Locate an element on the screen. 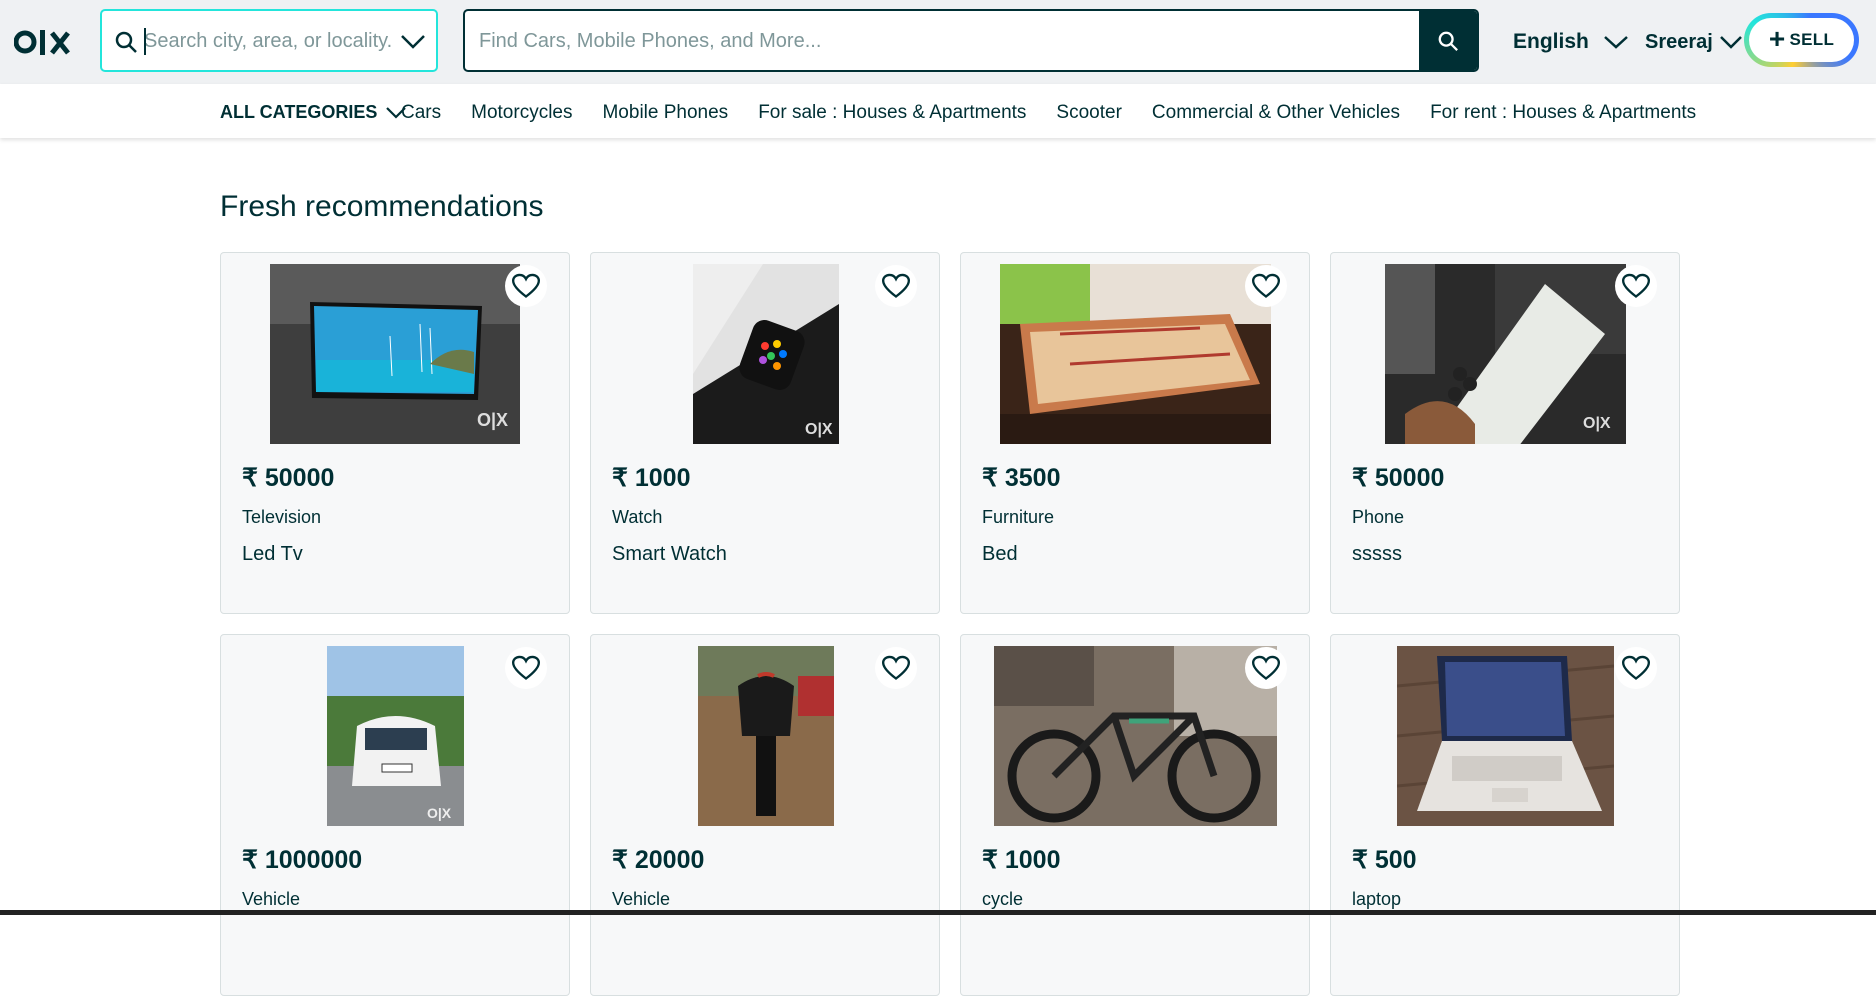  category-link-mobile-phones: Mobile Phones is located at coordinates (665, 113).